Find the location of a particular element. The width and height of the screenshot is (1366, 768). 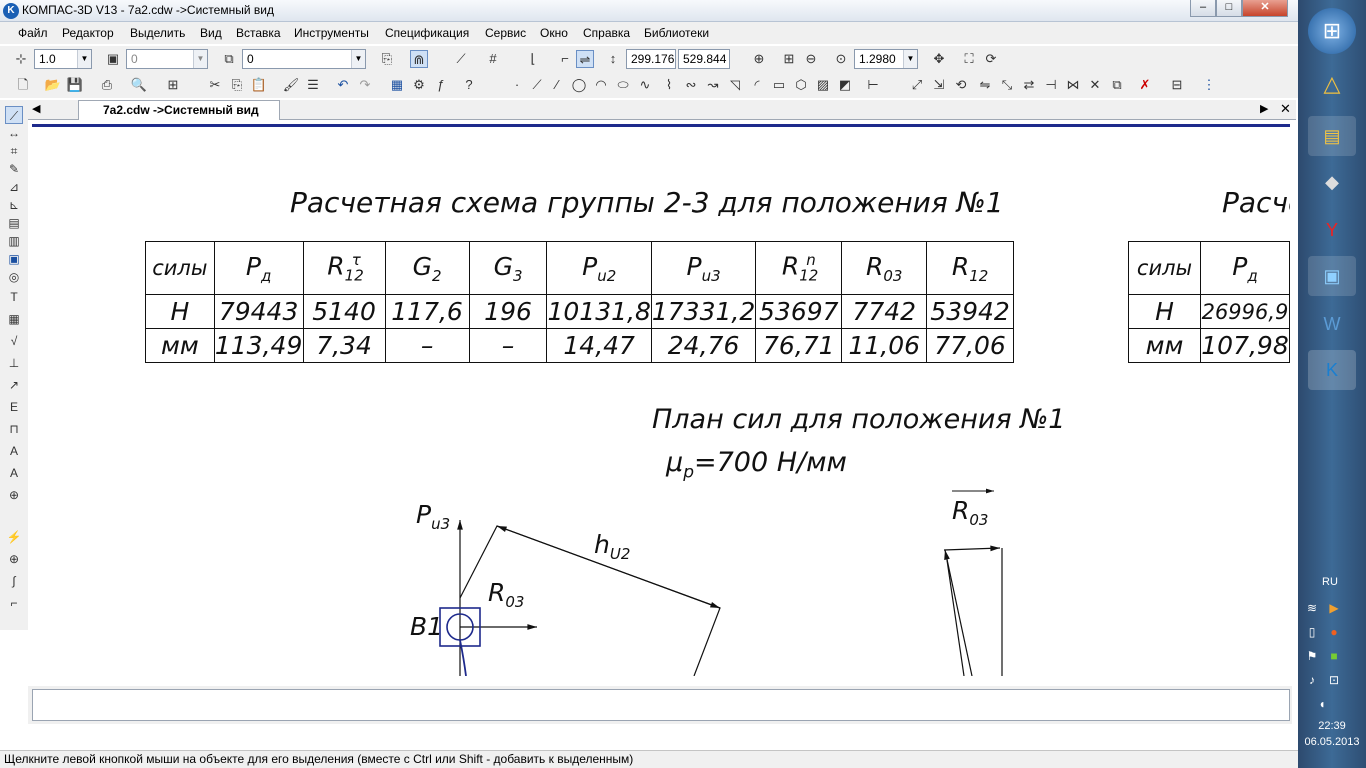

rotate-icon: ⟲ is located at coordinates (961, 85).